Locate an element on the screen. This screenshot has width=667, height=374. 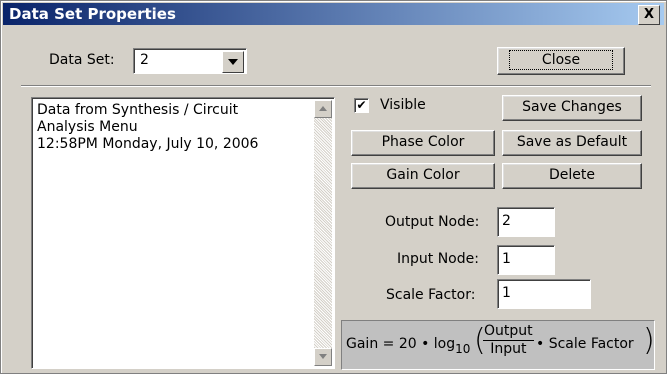
chevron-down-icon is located at coordinates (233, 62).